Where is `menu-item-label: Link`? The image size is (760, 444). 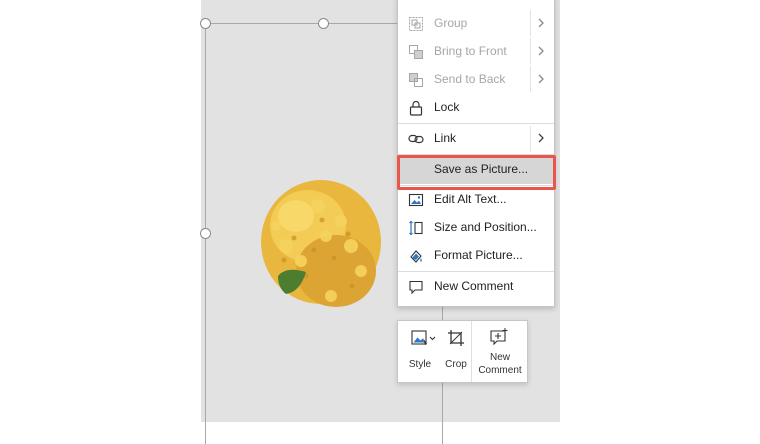 menu-item-label: Link is located at coordinates (445, 138).